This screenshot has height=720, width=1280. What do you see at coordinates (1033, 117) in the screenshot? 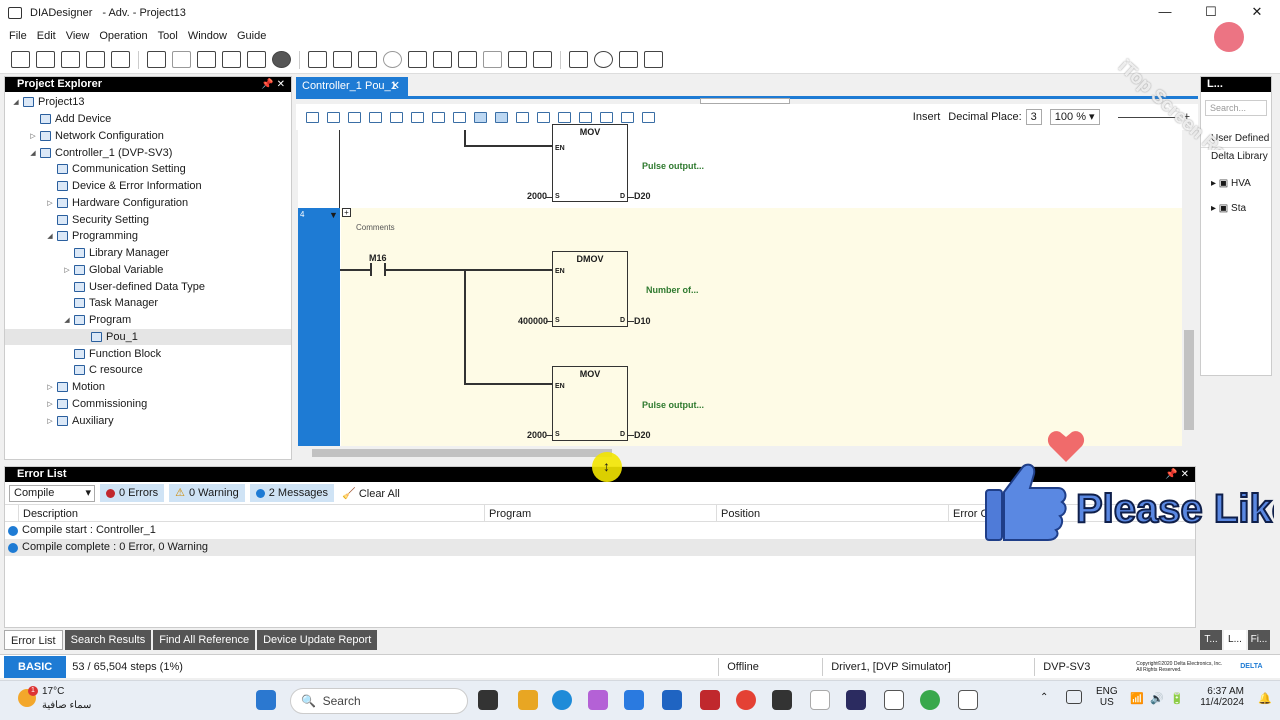
I see `decimal-input: 3` at bounding box center [1033, 117].